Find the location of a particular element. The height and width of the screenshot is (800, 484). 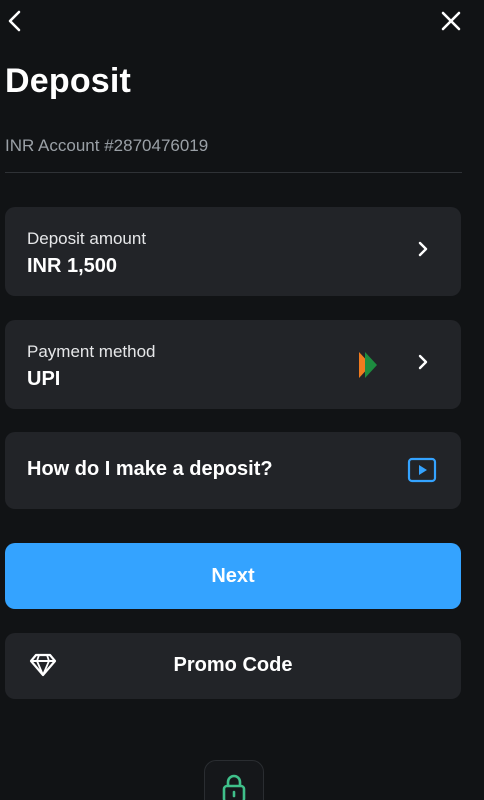

secure-lock-badge is located at coordinates (234, 780).